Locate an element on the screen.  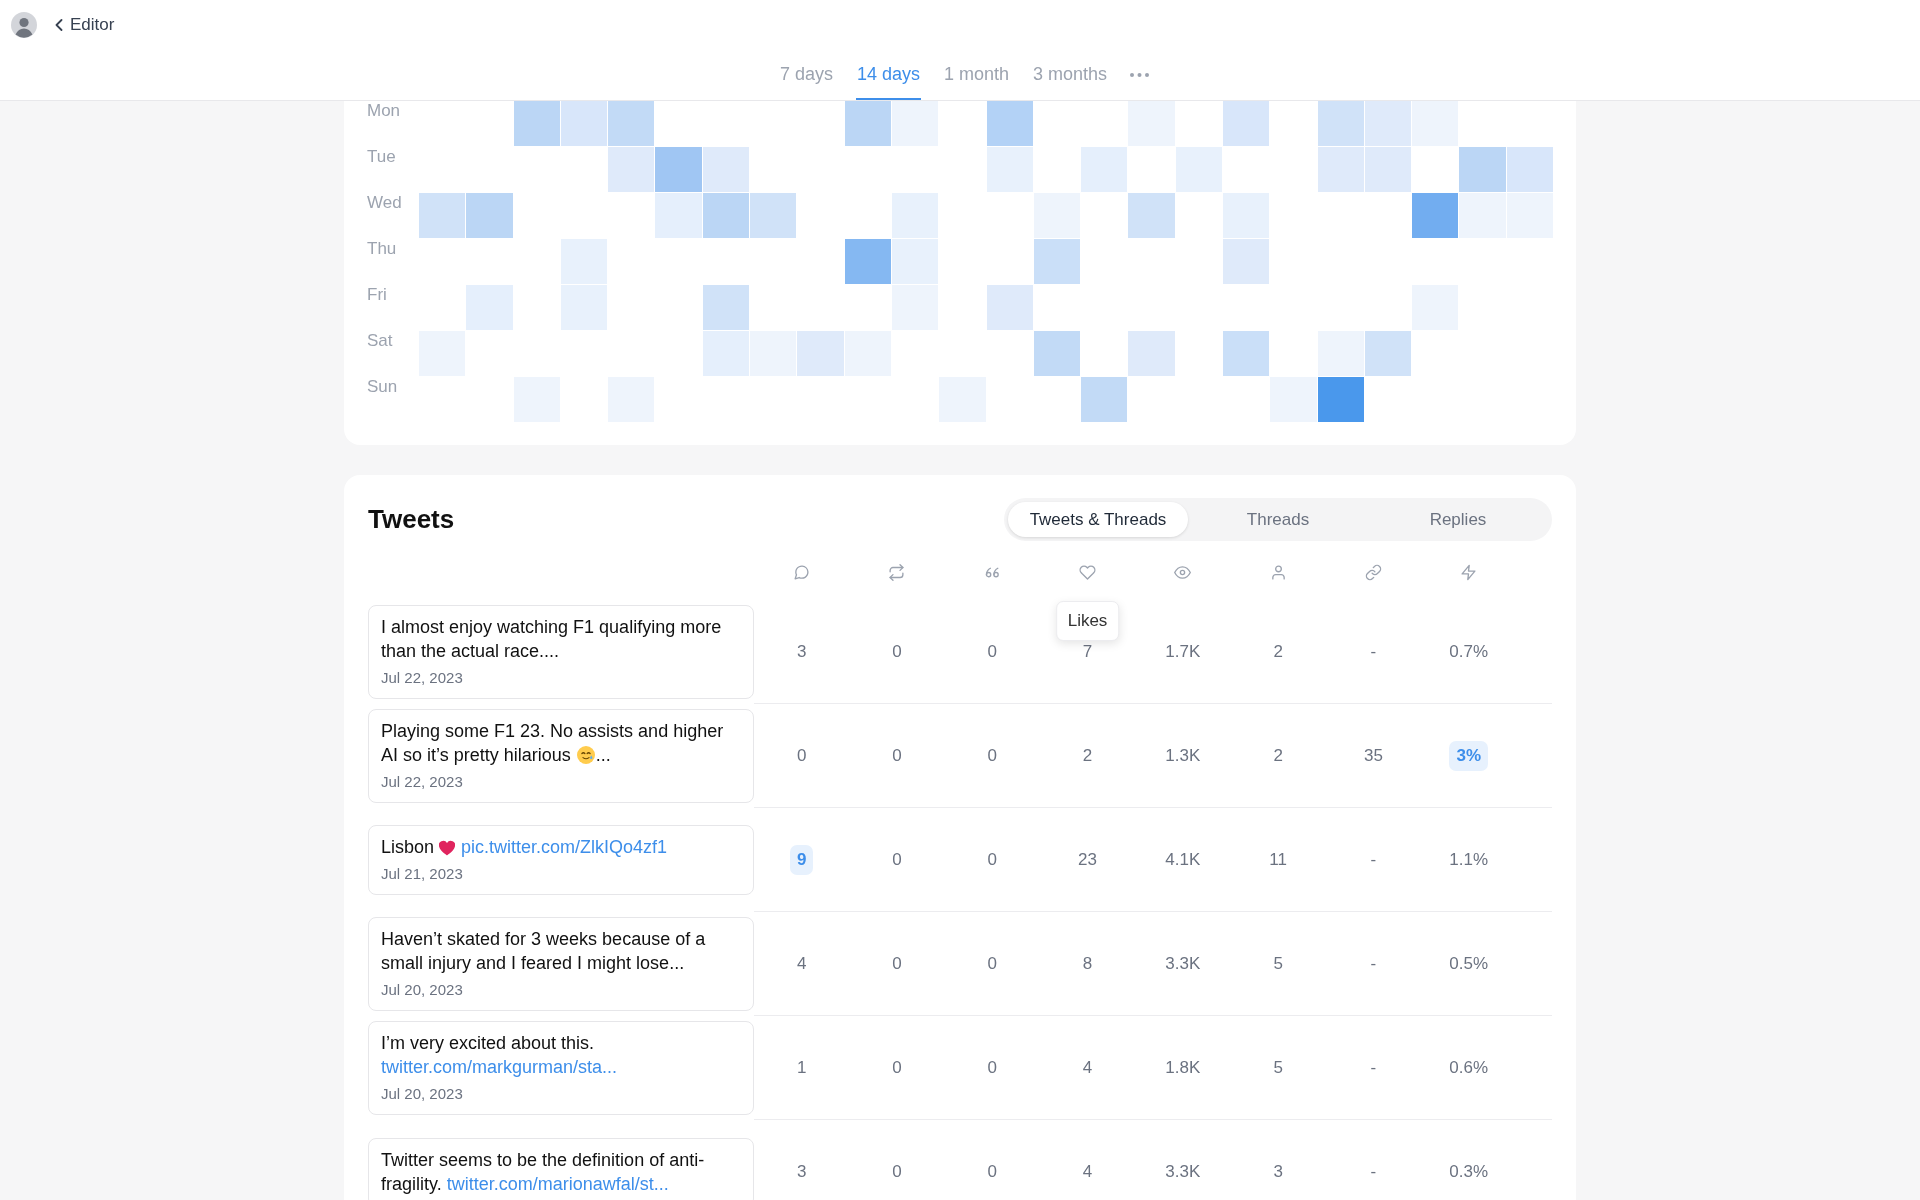
stat-value: 8 is located at coordinates (1087, 963).